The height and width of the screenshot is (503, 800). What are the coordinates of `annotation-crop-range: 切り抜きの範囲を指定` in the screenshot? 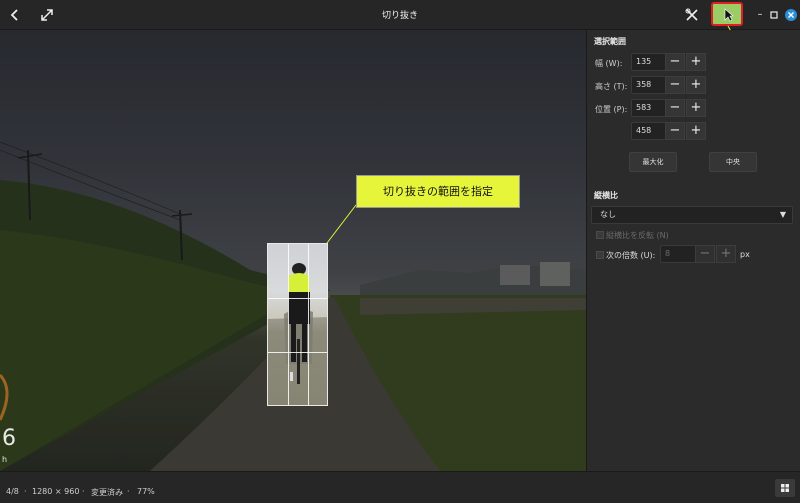 It's located at (438, 191).